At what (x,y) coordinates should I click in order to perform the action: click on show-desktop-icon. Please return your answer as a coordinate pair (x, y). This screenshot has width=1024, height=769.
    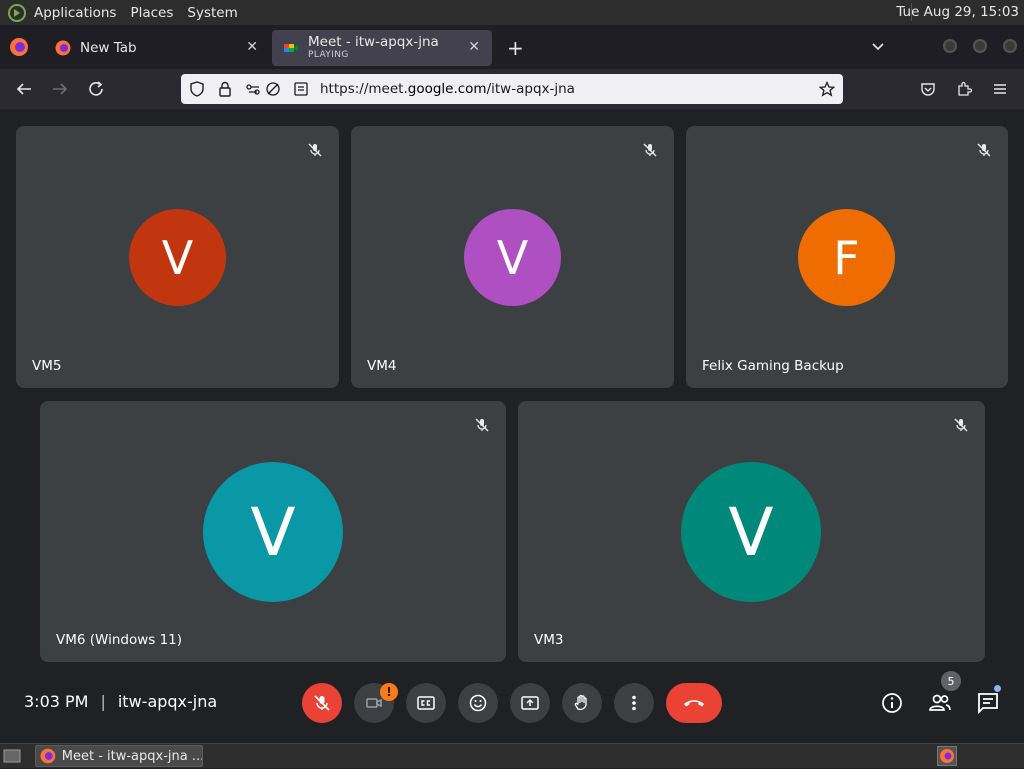
    Looking at the image, I should click on (12, 756).